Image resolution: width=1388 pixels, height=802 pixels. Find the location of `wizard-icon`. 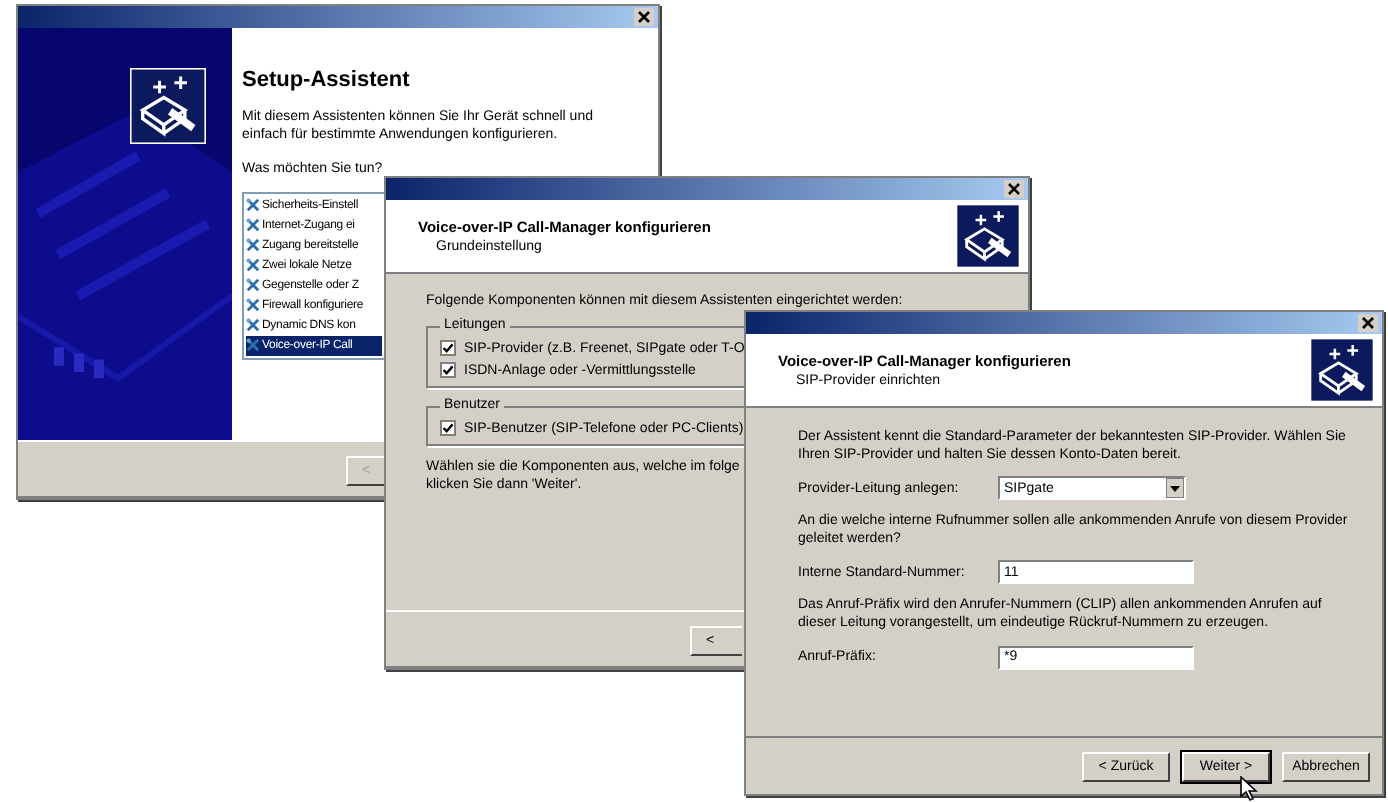

wizard-icon is located at coordinates (168, 106).